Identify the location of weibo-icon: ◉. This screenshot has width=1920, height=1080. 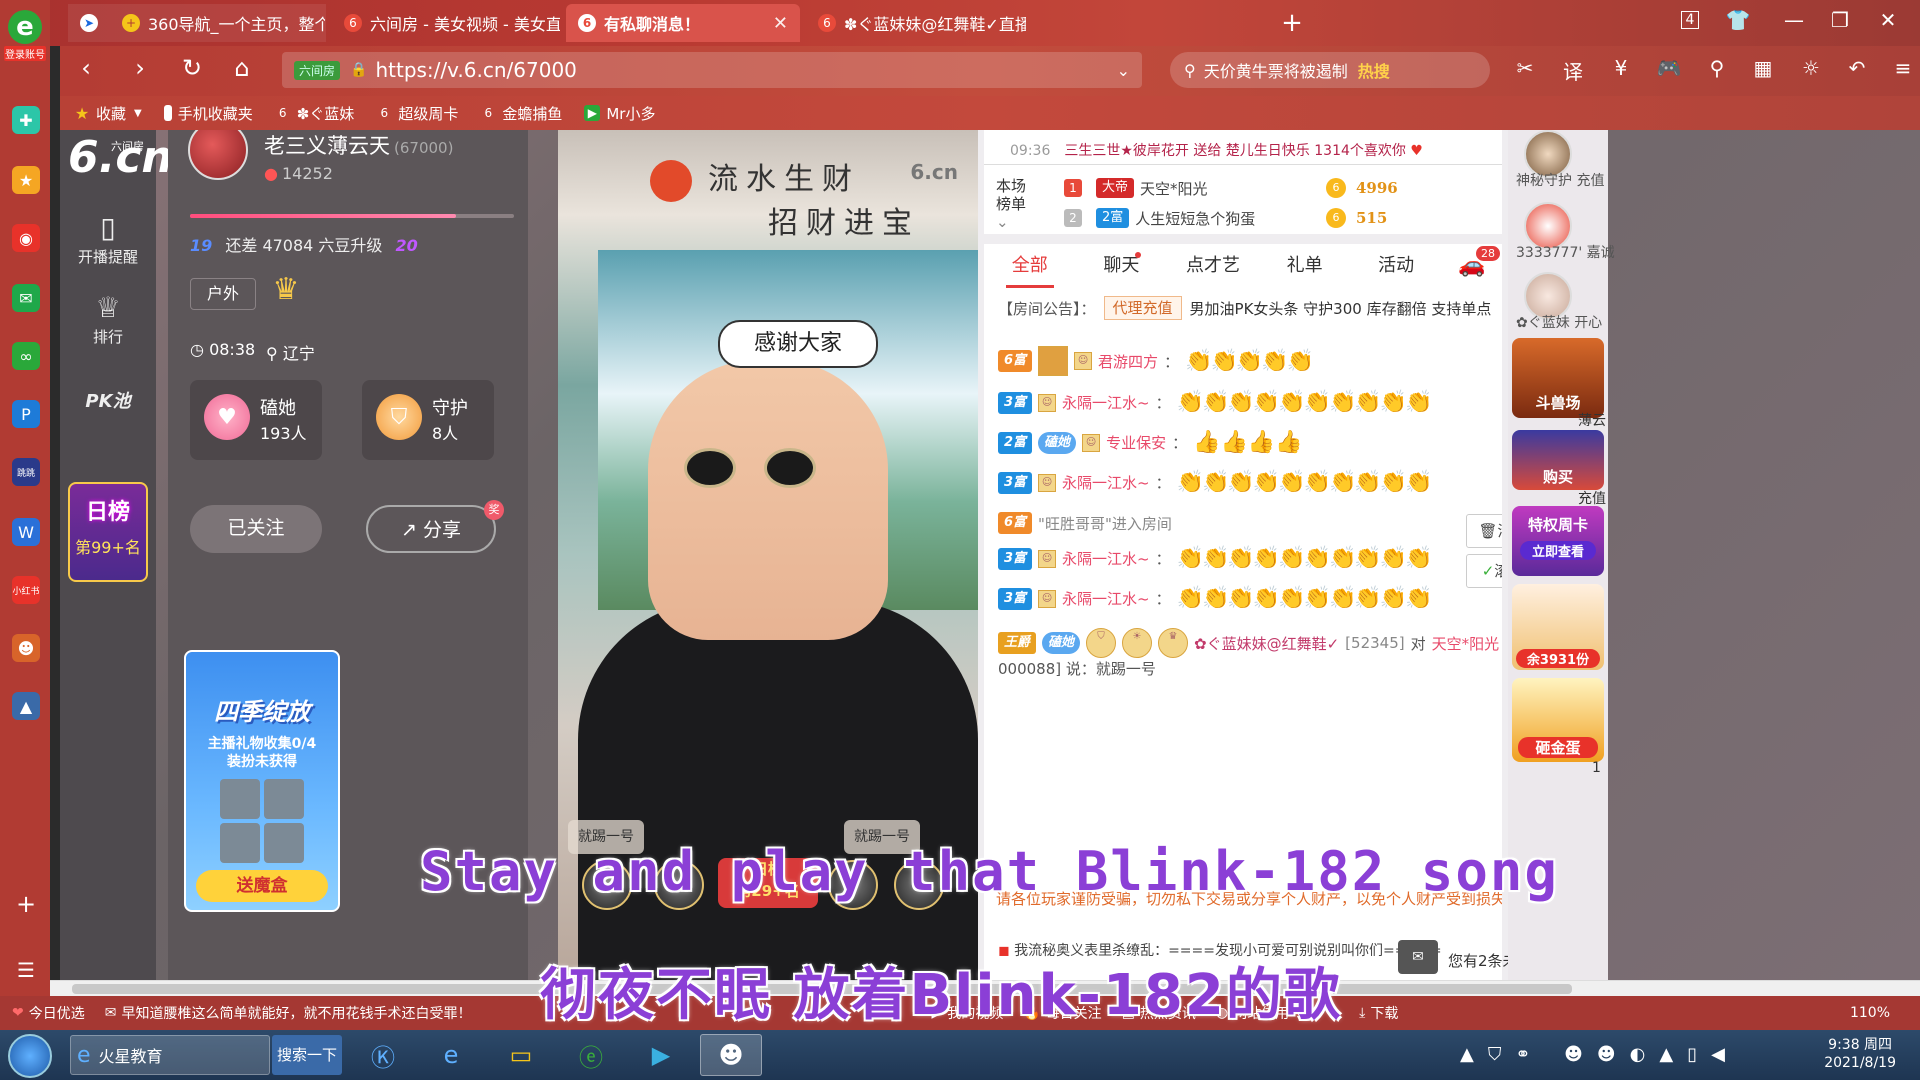
(26, 238).